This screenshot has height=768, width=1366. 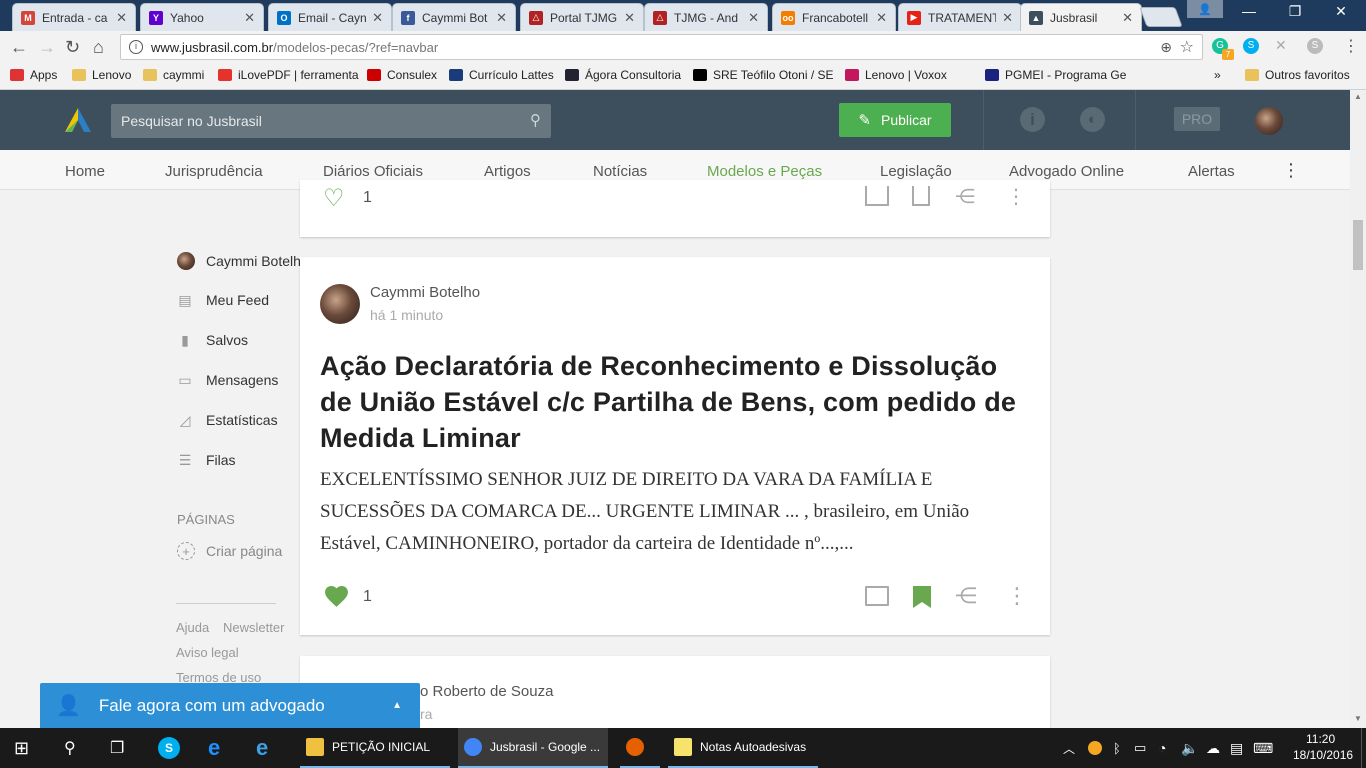 What do you see at coordinates (966, 596) in the screenshot?
I see `share-icon: ⋲` at bounding box center [966, 596].